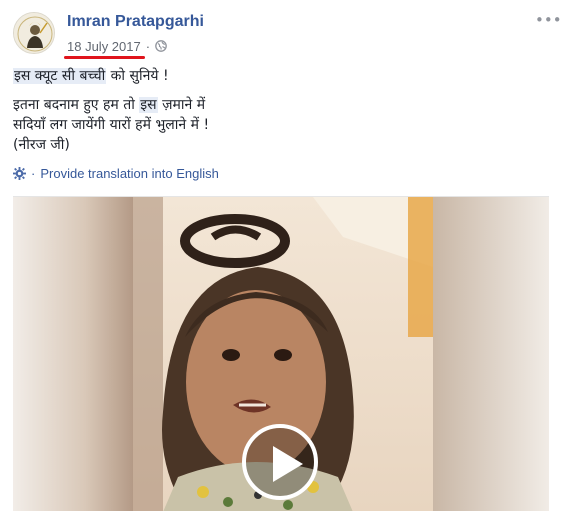 The image size is (561, 511). Describe the element at coordinates (548, 20) in the screenshot. I see `post-options-icon: •••` at that location.